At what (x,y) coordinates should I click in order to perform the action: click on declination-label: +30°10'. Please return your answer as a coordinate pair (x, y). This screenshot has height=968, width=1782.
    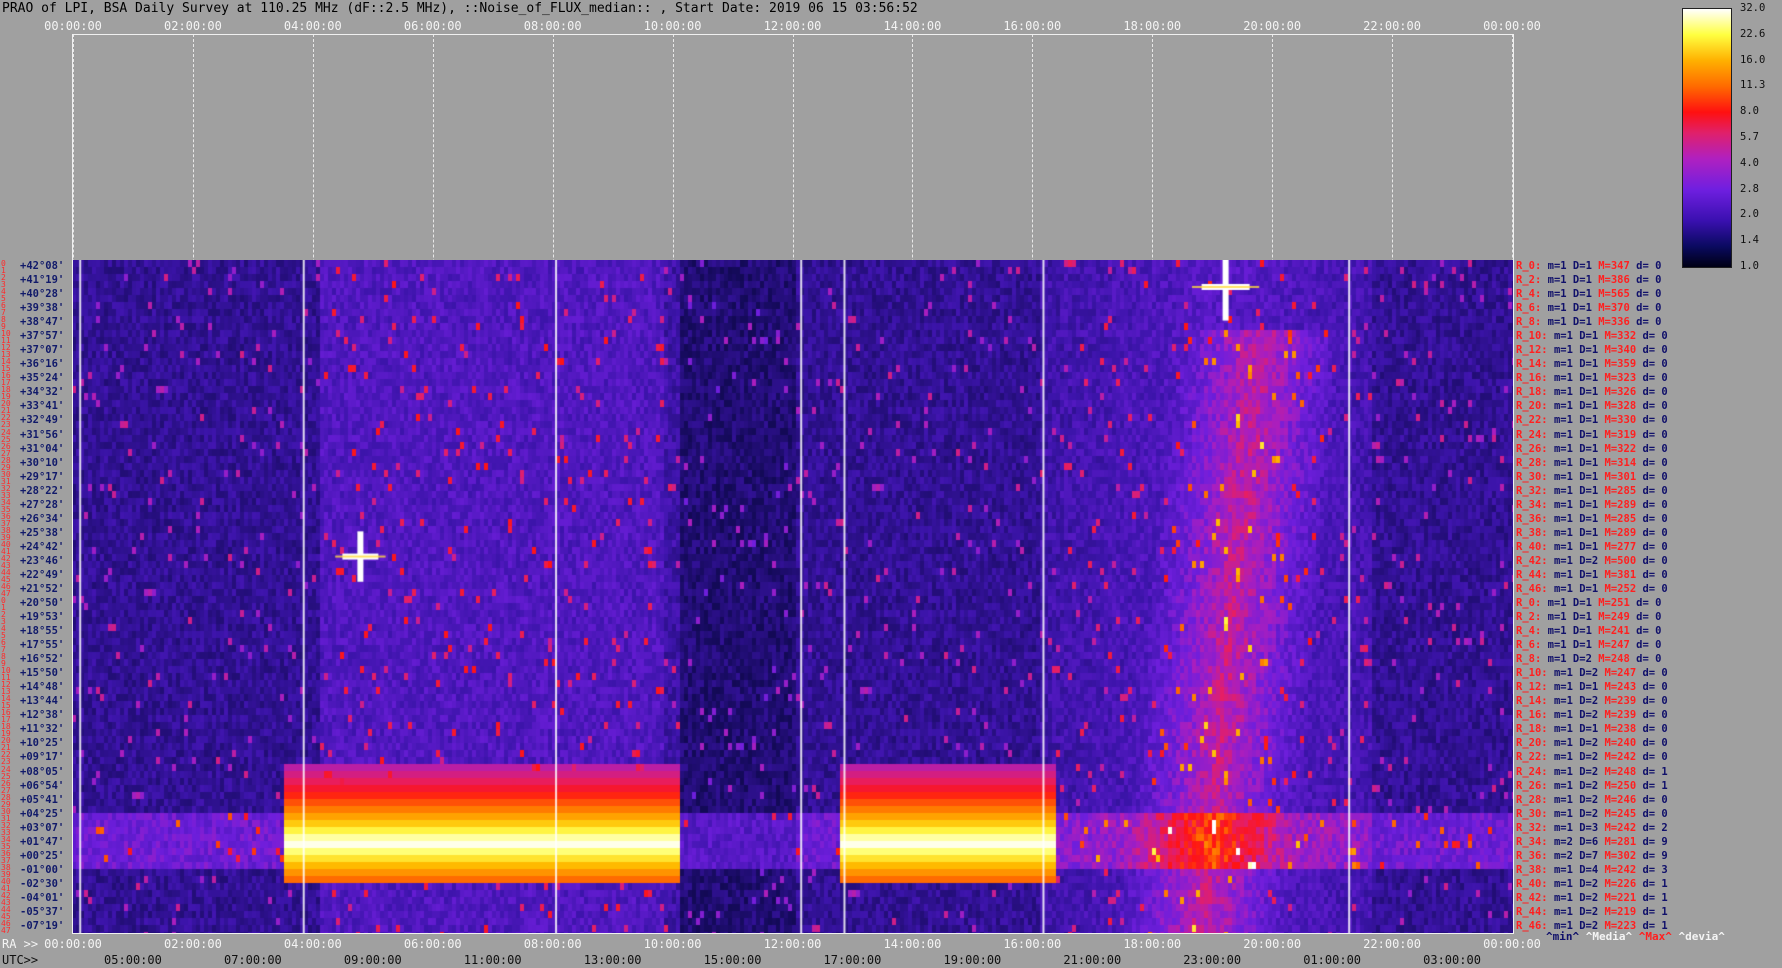
    Looking at the image, I should click on (42, 462).